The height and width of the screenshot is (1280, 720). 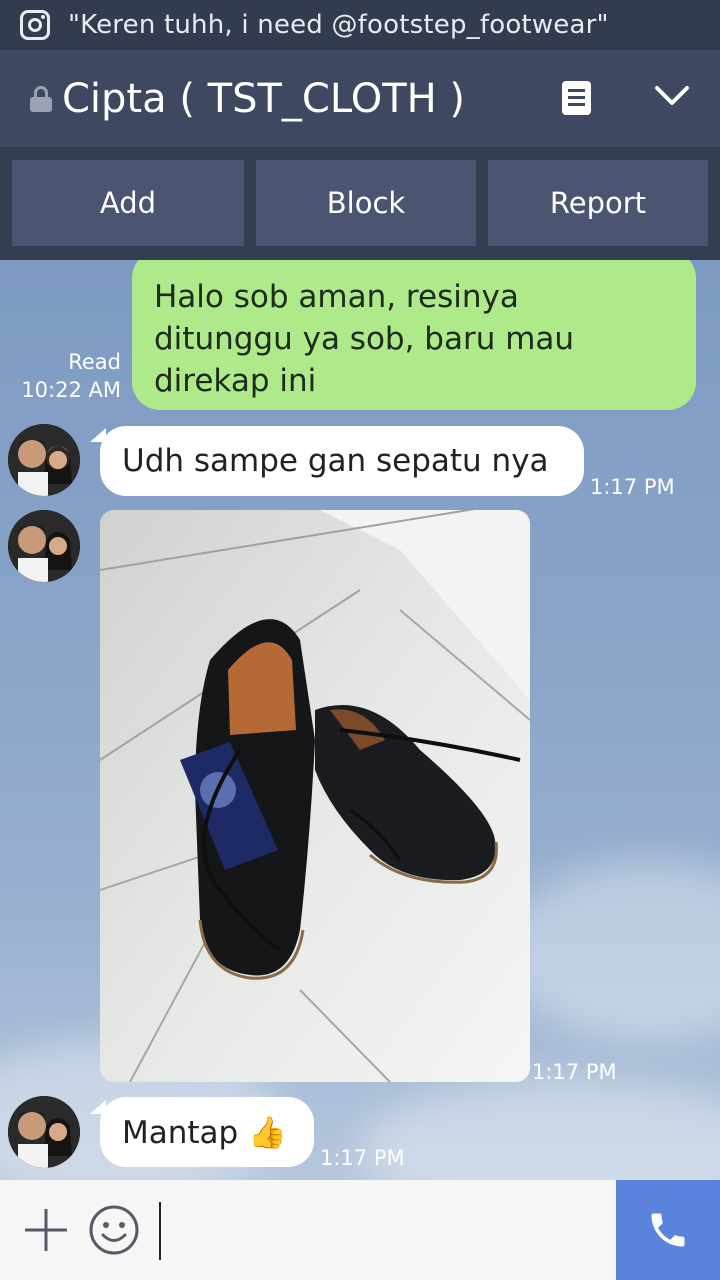 What do you see at coordinates (204, 1132) in the screenshot?
I see `message-text: Mantap 👍` at bounding box center [204, 1132].